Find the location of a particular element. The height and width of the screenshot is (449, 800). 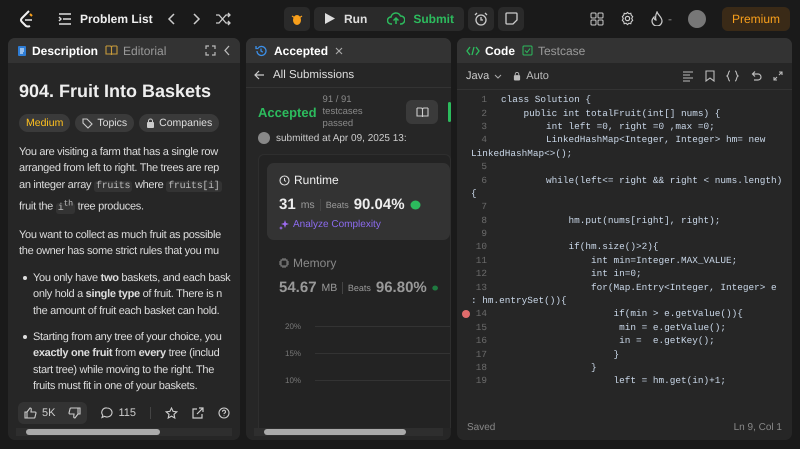

help-icon is located at coordinates (224, 413).